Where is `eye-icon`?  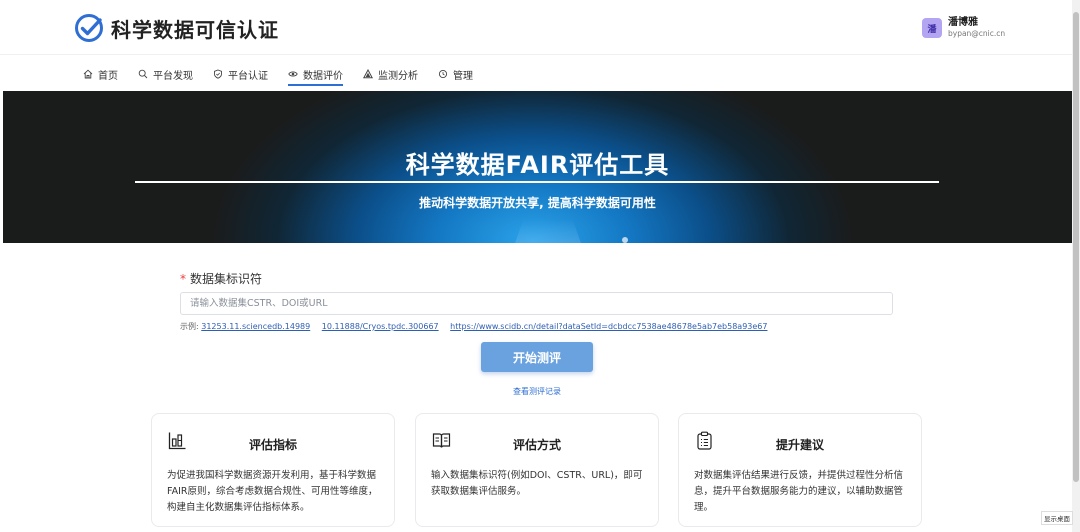
eye-icon is located at coordinates (293, 74).